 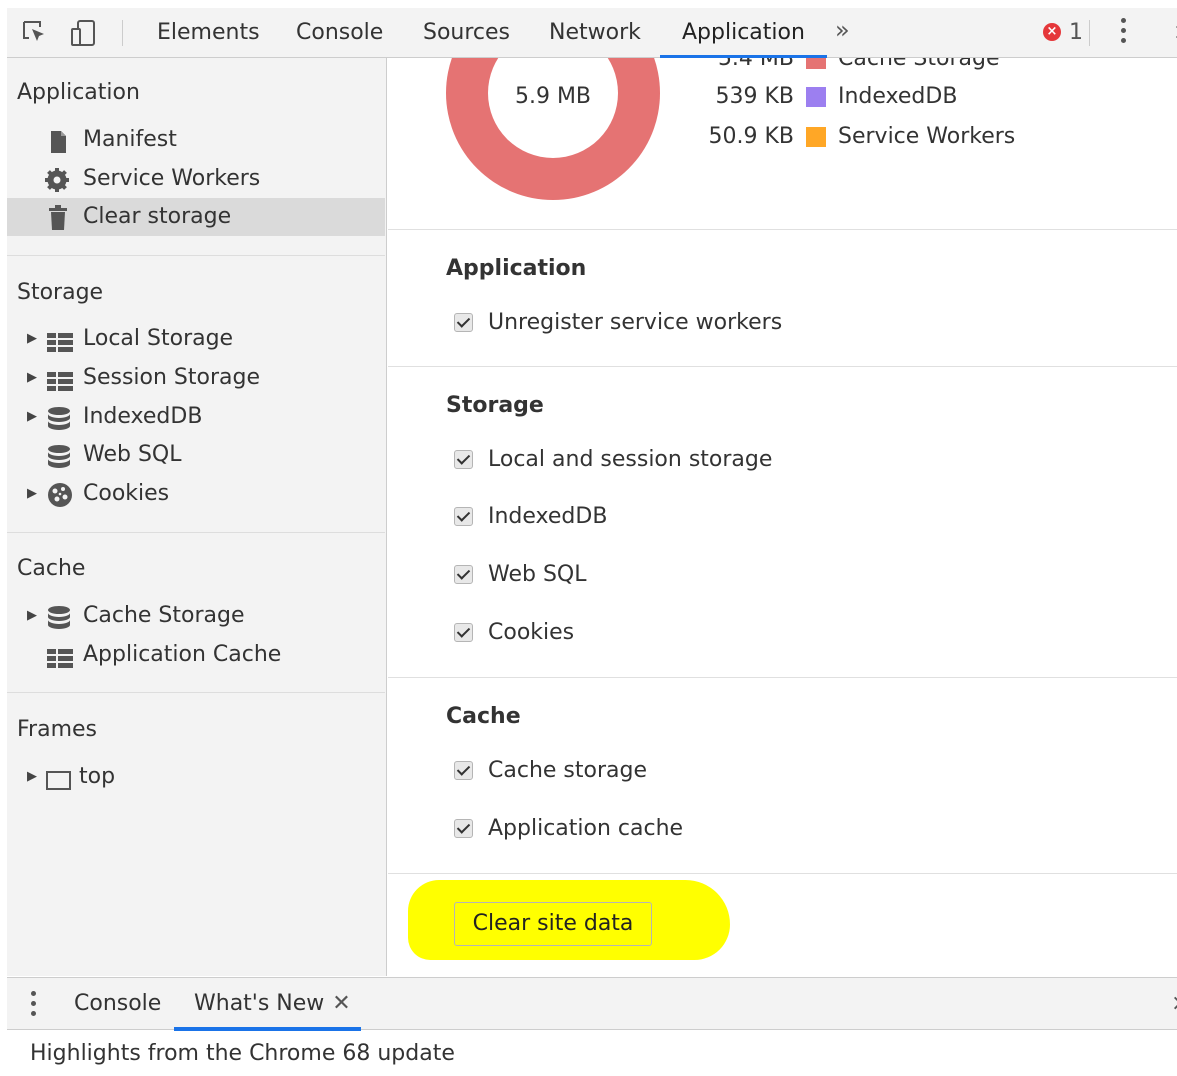 I want to click on document-icon, so click(x=59, y=141).